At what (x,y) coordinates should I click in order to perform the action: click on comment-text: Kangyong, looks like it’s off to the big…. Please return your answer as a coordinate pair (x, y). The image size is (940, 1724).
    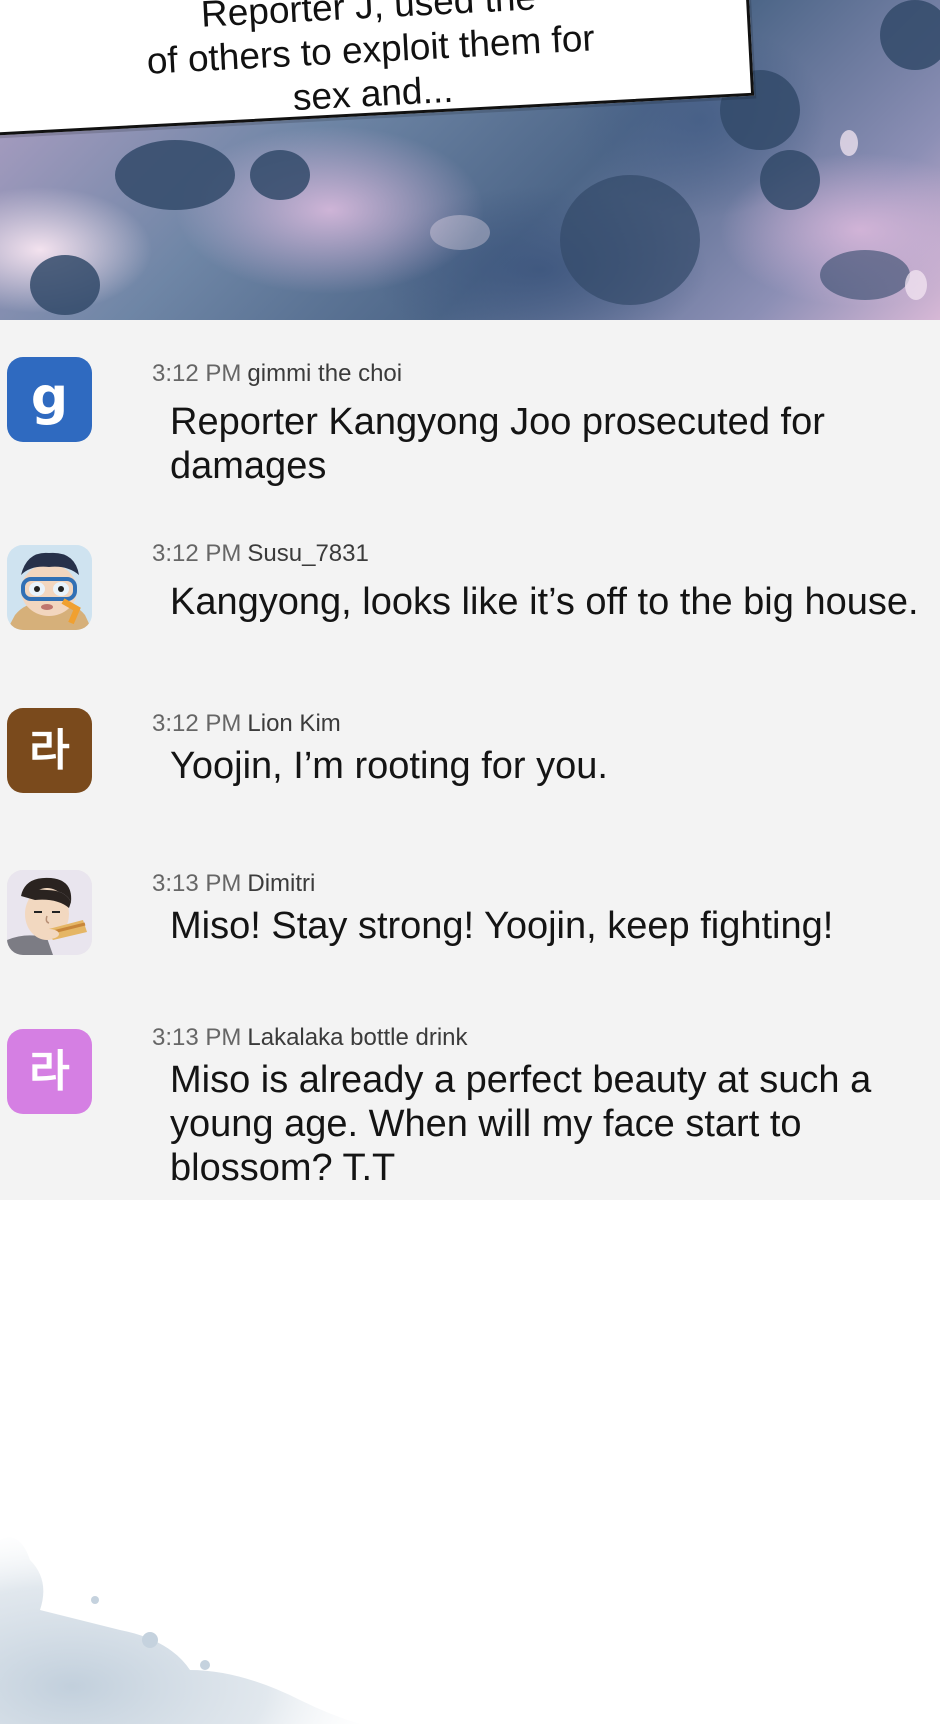
    Looking at the image, I should click on (544, 602).